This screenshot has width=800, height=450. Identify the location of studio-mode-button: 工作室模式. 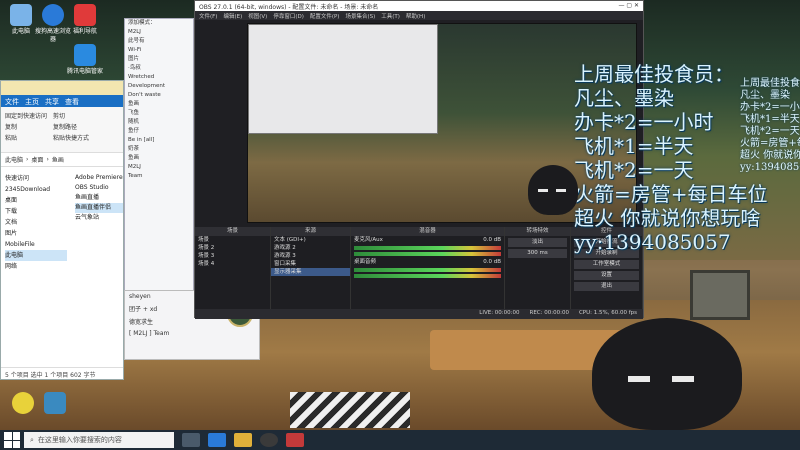
(606, 264).